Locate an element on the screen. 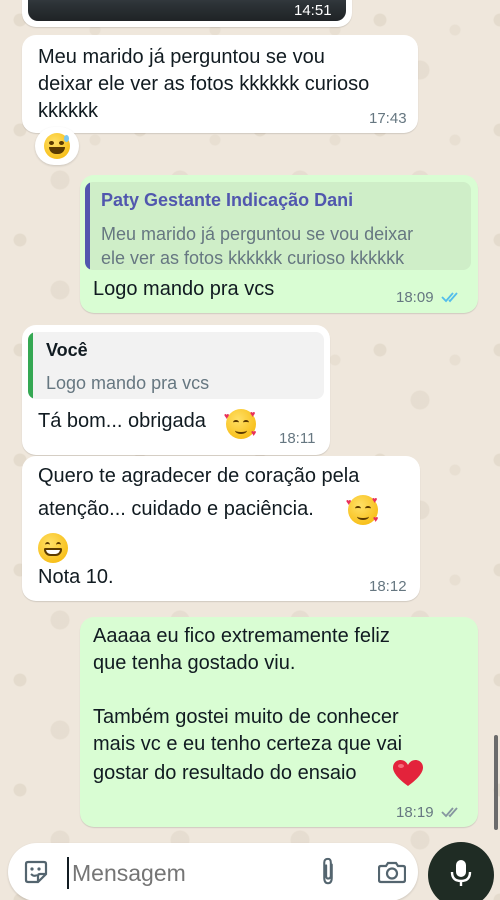 The width and height of the screenshot is (500, 900). grinning-face-emoji is located at coordinates (53, 548).